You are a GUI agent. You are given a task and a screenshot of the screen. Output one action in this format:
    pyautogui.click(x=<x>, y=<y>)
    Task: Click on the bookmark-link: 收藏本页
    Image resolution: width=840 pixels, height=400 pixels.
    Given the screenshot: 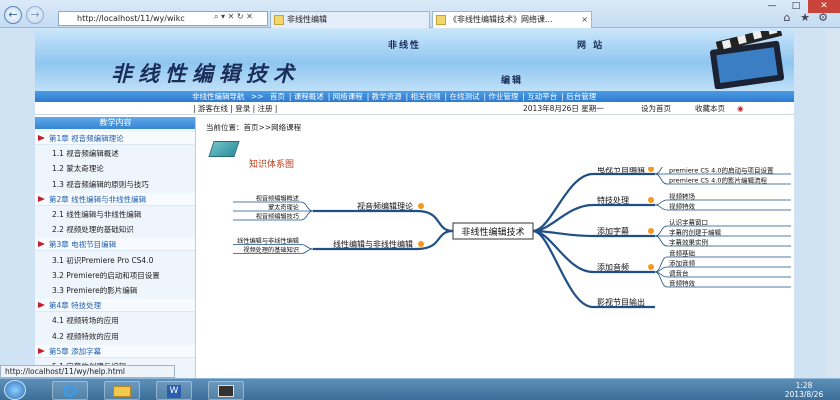 What is the action you would take?
    pyautogui.click(x=710, y=109)
    